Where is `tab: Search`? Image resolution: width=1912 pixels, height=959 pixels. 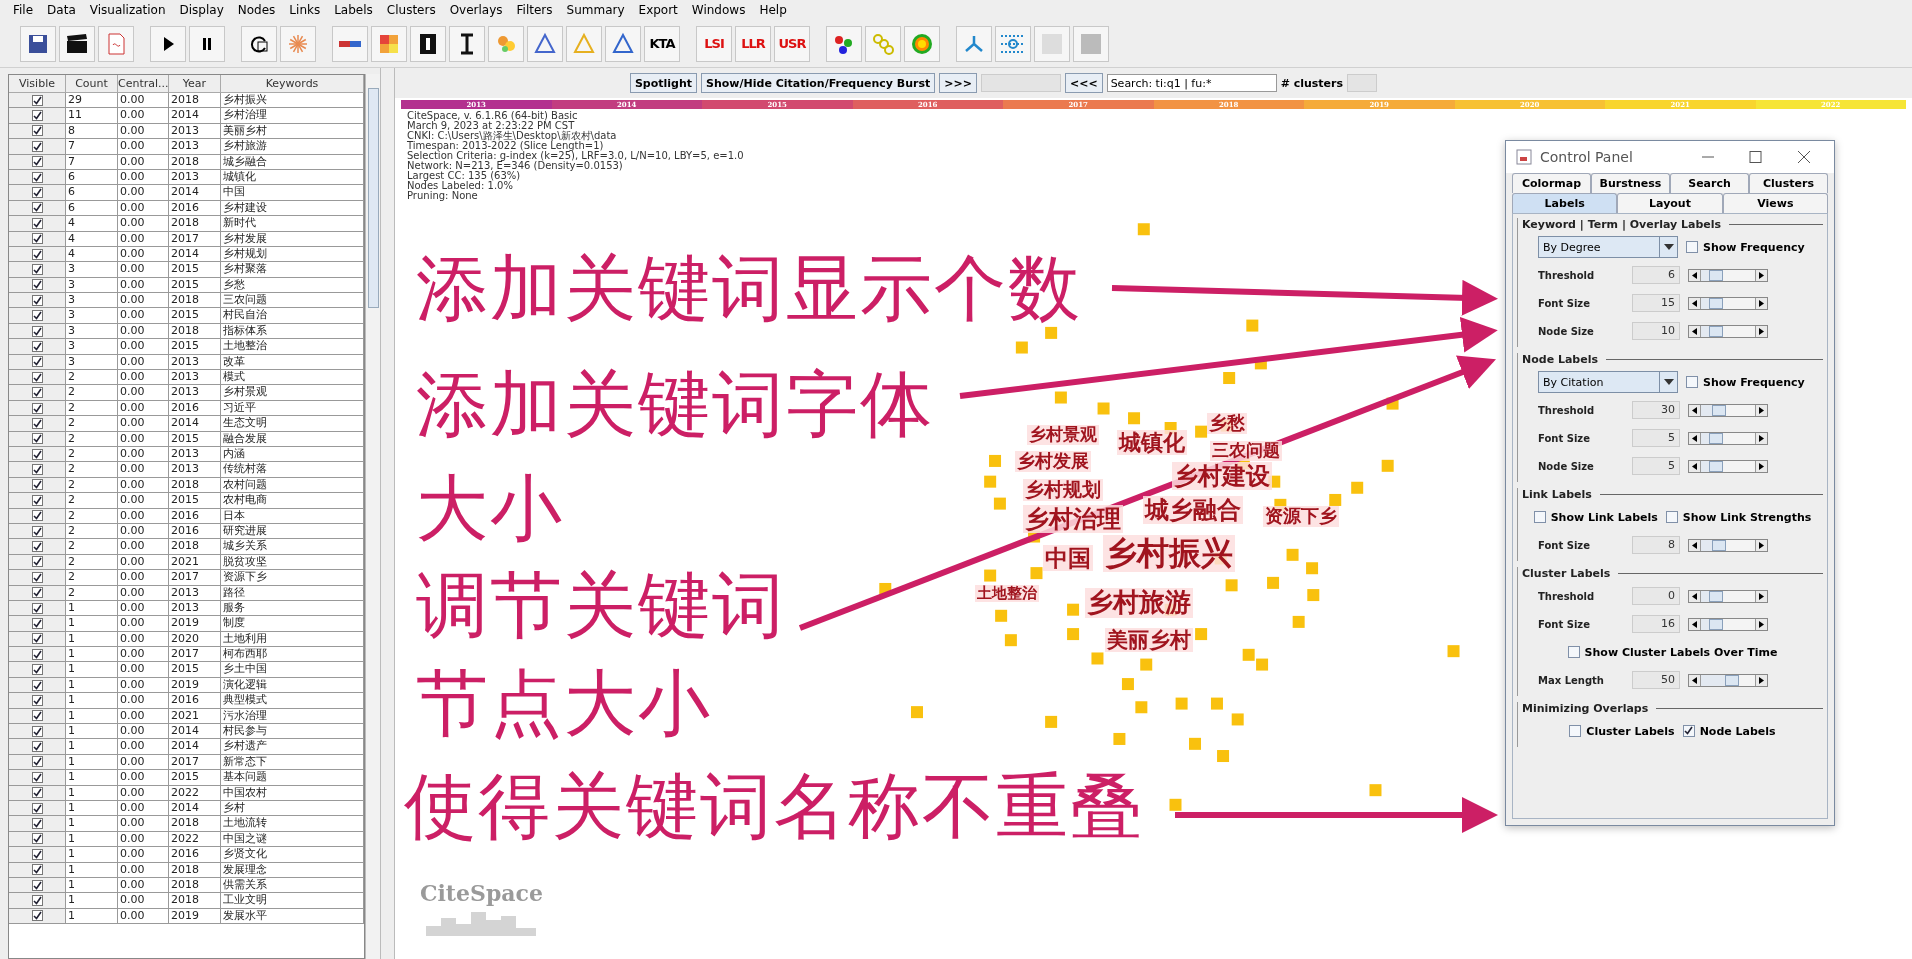 tab: Search is located at coordinates (1709, 183).